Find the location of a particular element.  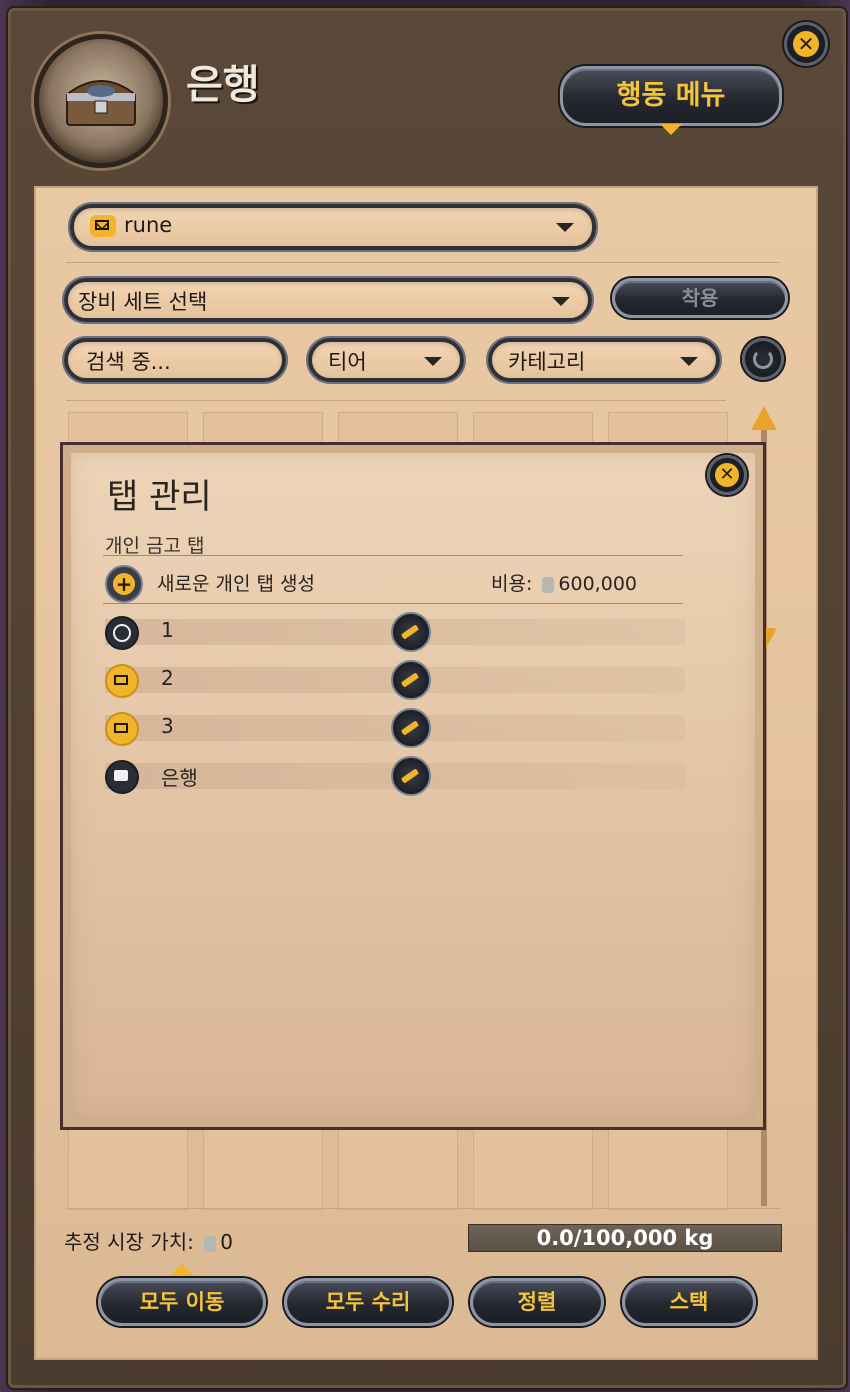

tab-name: 3 is located at coordinates (167, 726).